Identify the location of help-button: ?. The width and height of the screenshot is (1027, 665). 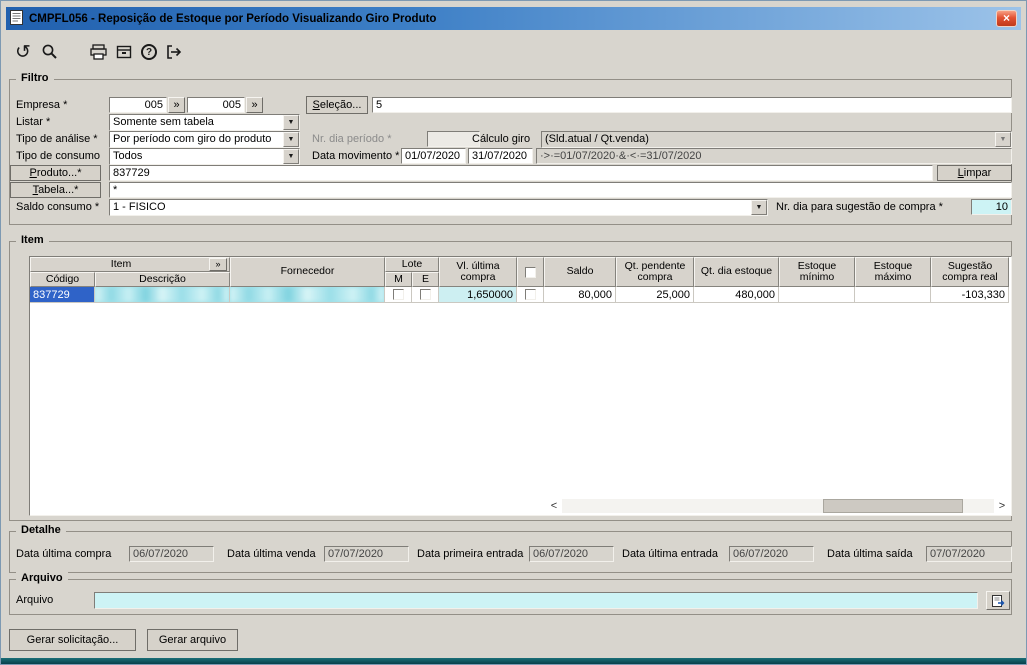
(149, 52).